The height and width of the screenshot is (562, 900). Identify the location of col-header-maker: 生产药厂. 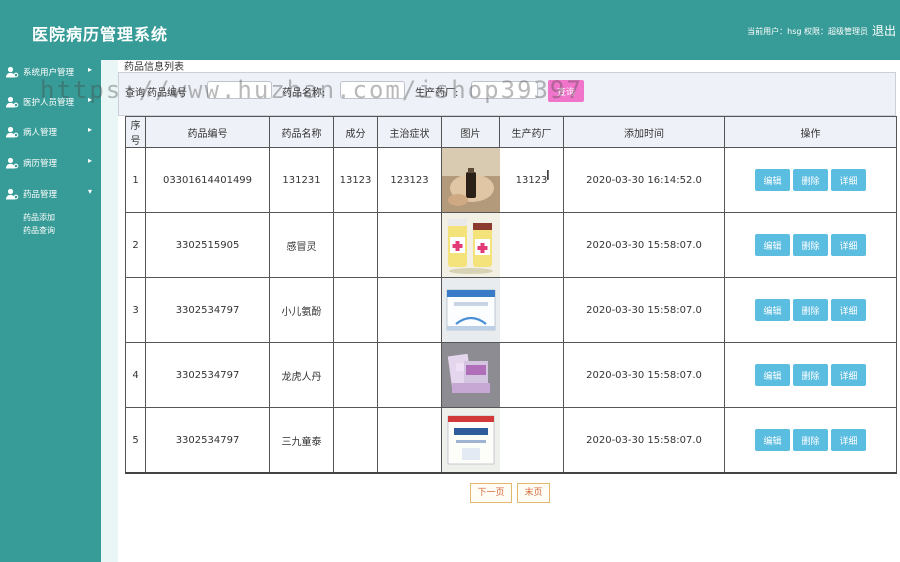
(531, 132).